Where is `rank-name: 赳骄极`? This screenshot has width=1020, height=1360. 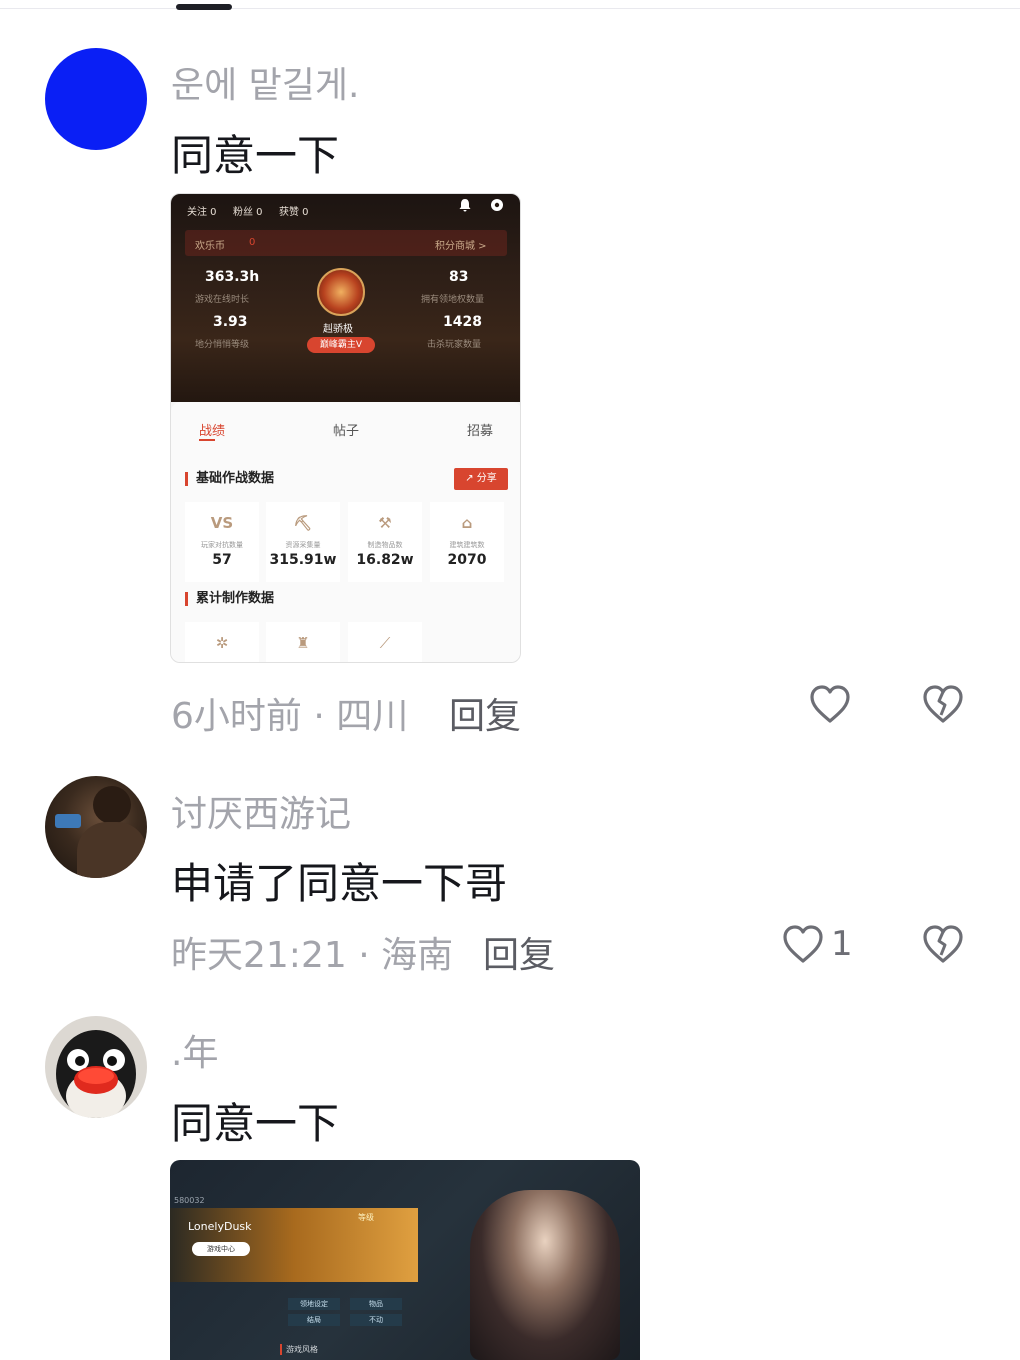
rank-name: 赳骄极 is located at coordinates (338, 329).